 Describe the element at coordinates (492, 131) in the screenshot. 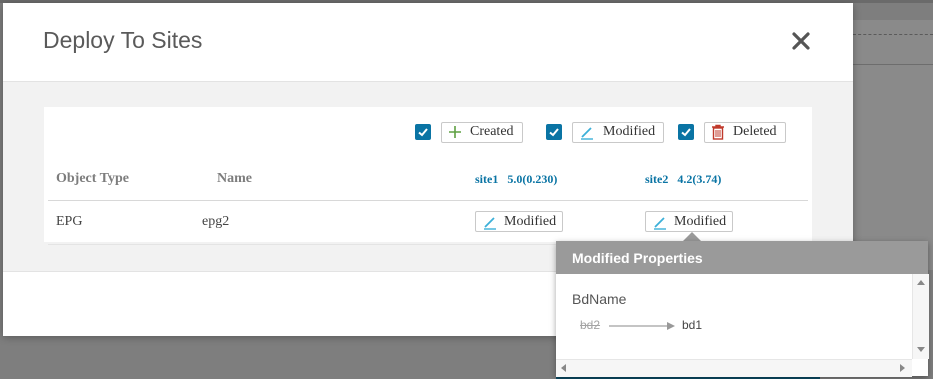

I see `created-label: Created` at that location.